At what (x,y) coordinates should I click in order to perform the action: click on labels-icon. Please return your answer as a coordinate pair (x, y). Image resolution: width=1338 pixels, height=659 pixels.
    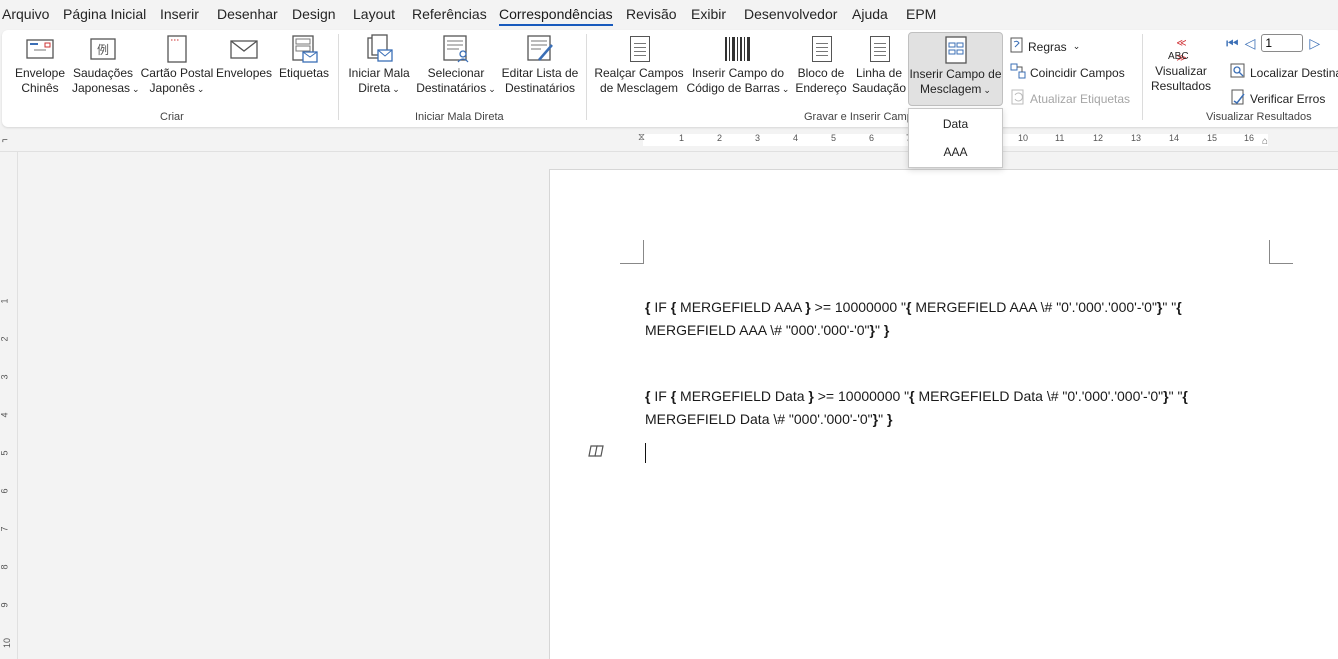
    Looking at the image, I should click on (304, 49).